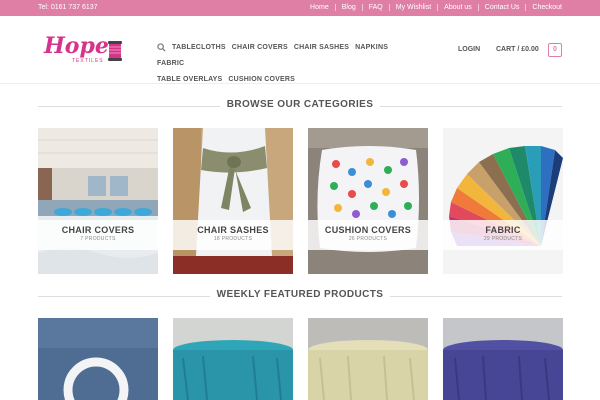 Image resolution: width=600 pixels, height=400 pixels. I want to click on cart-count-icon: 0, so click(555, 50).